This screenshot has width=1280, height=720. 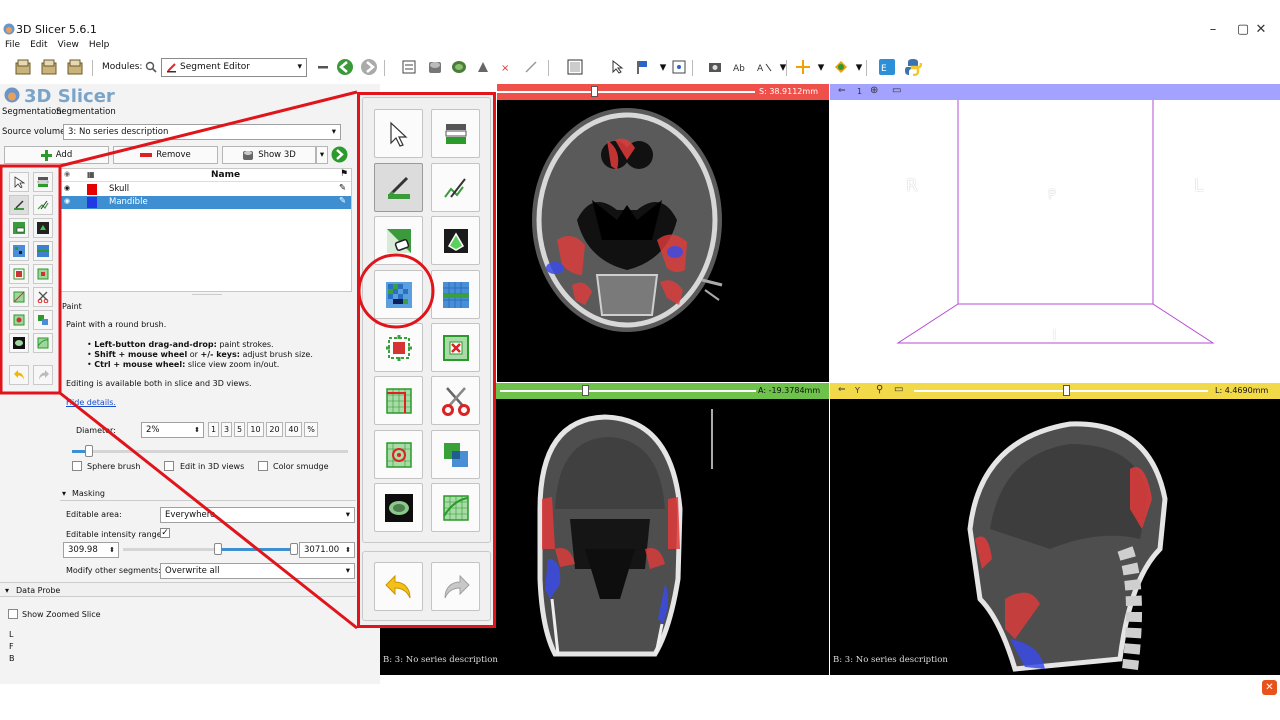 What do you see at coordinates (263, 466) in the screenshot?
I see `color-smudge-checkbox` at bounding box center [263, 466].